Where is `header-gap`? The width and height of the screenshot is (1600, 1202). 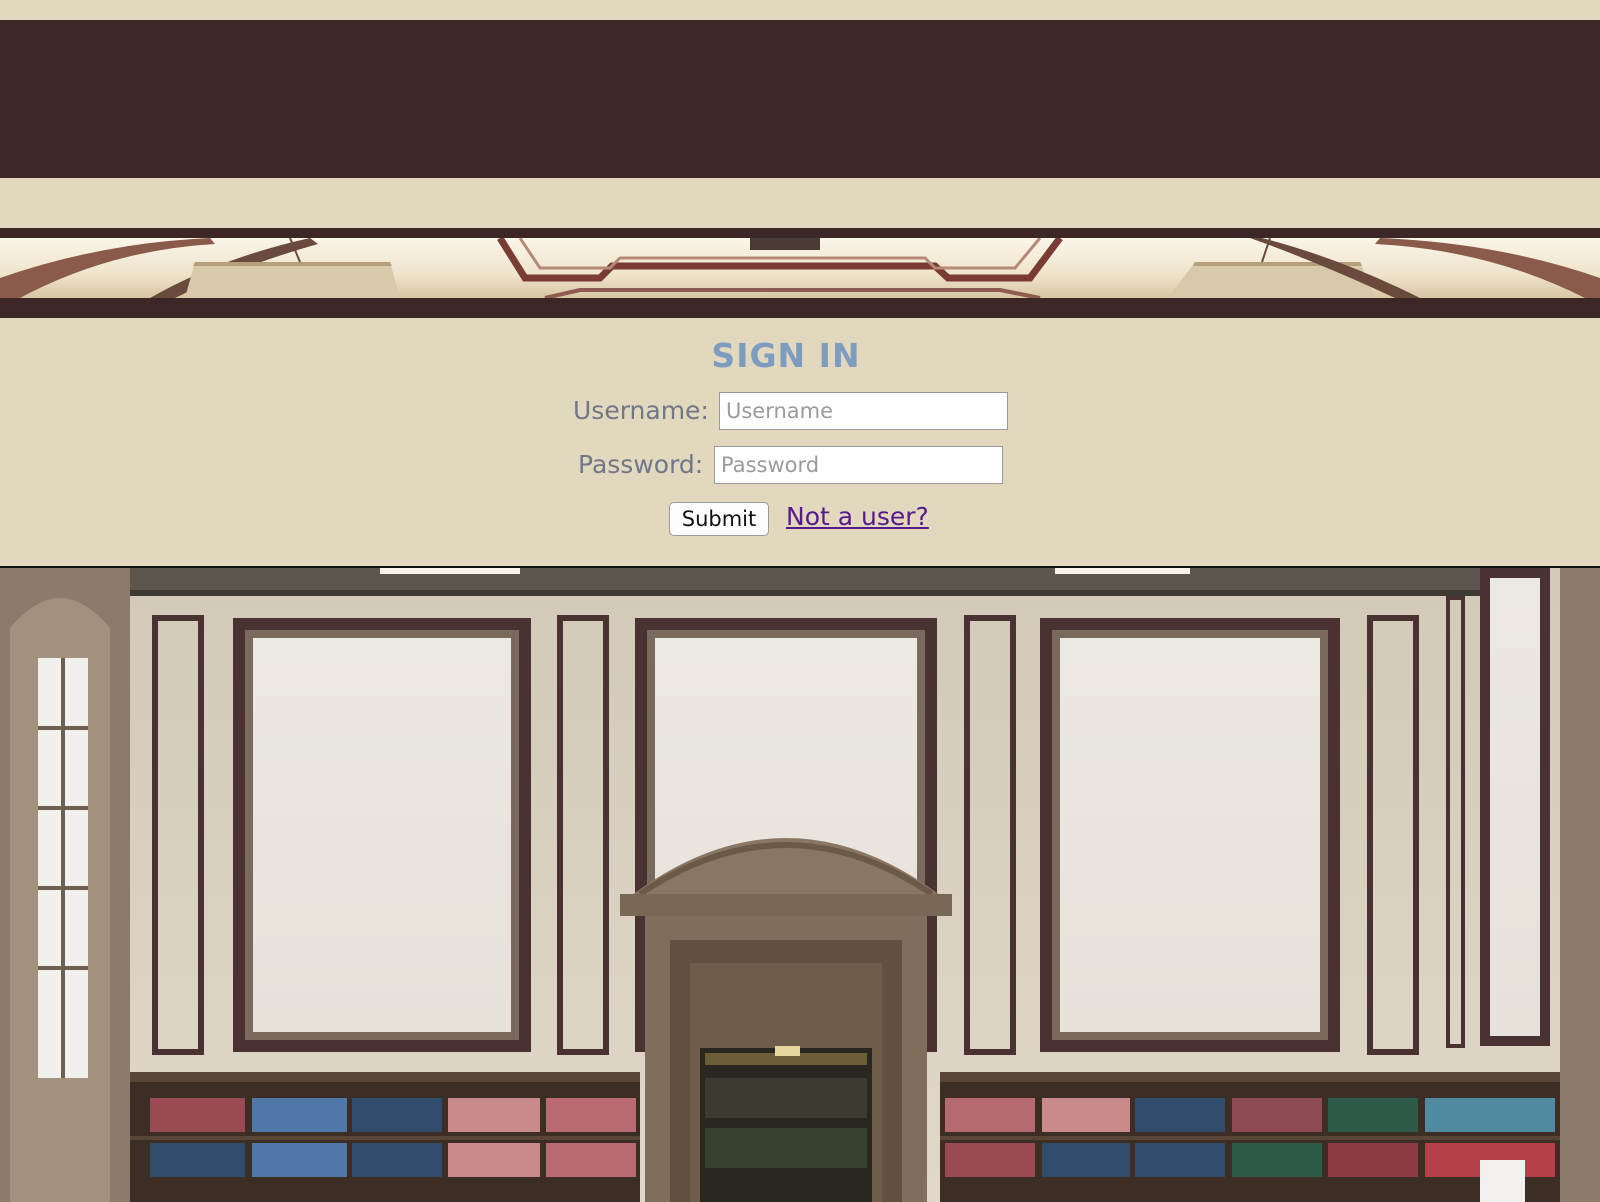 header-gap is located at coordinates (800, 203).